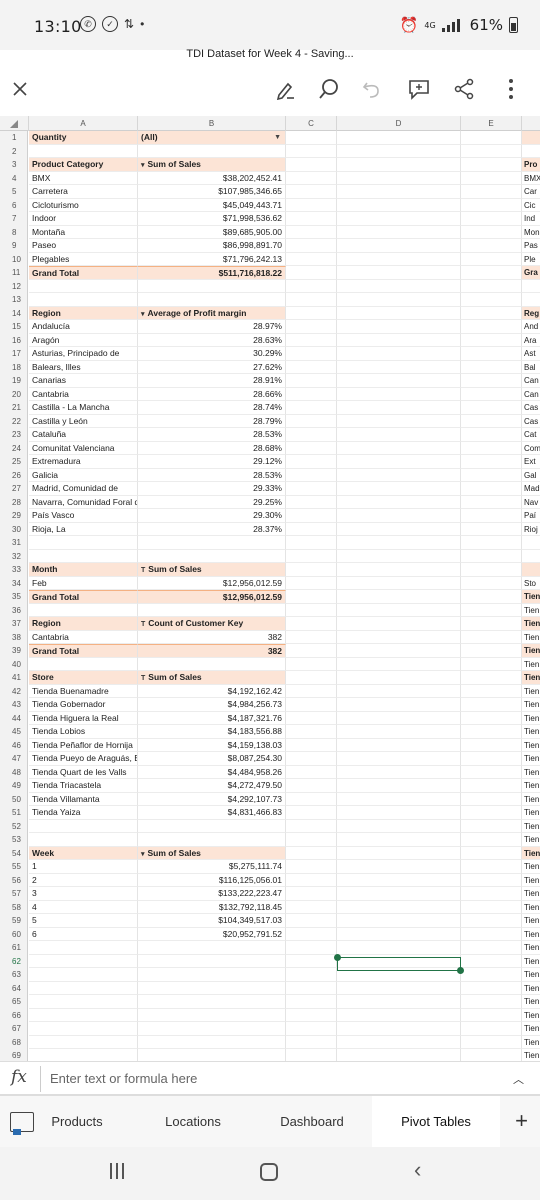 This screenshot has width=540, height=1200. What do you see at coordinates (14, 300) in the screenshot?
I see `row-number: 13` at bounding box center [14, 300].